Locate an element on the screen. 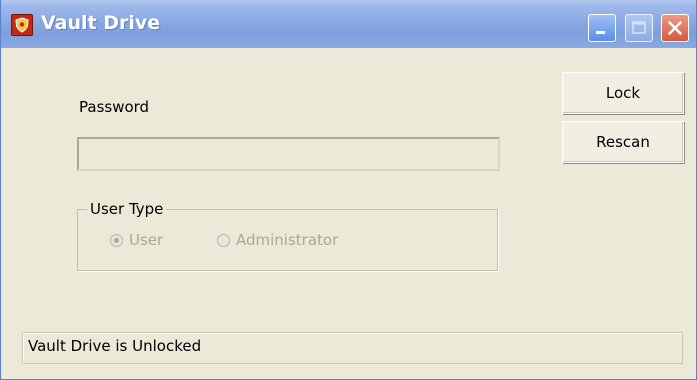 The height and width of the screenshot is (380, 697). password-label: Password is located at coordinates (114, 107).